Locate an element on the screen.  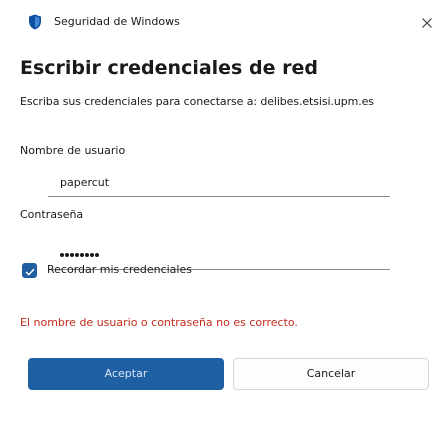
cancel-button: Cancelar is located at coordinates (331, 374).